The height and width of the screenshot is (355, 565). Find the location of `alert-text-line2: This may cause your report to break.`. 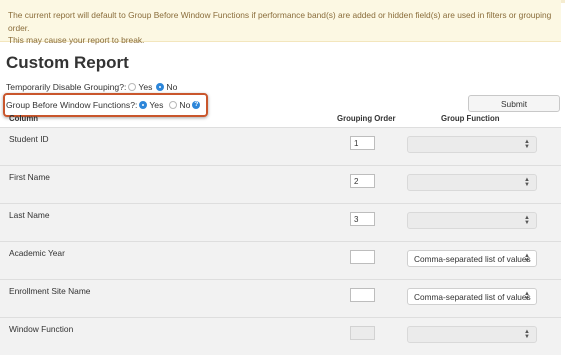

alert-text-line2: This may cause your report to break. is located at coordinates (76, 40).